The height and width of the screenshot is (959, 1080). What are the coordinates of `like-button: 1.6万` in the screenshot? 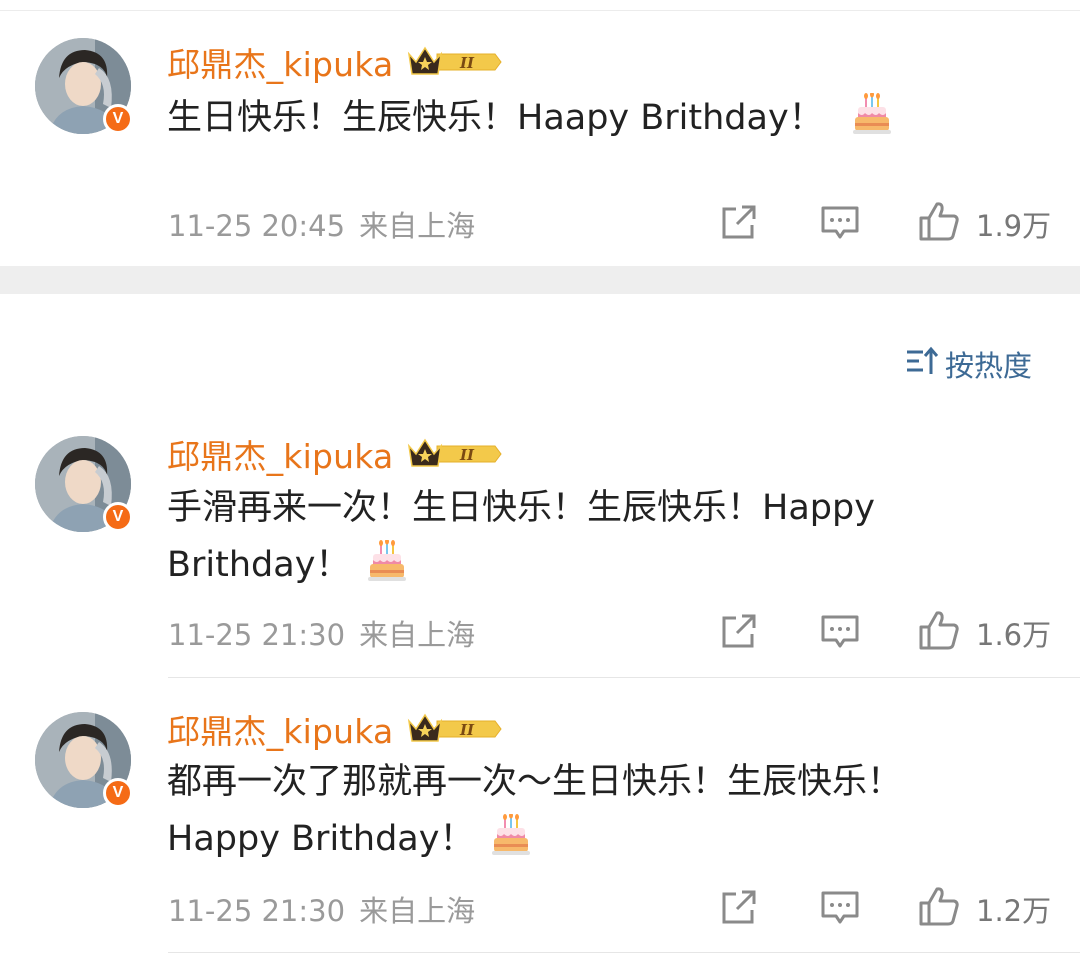 It's located at (984, 632).